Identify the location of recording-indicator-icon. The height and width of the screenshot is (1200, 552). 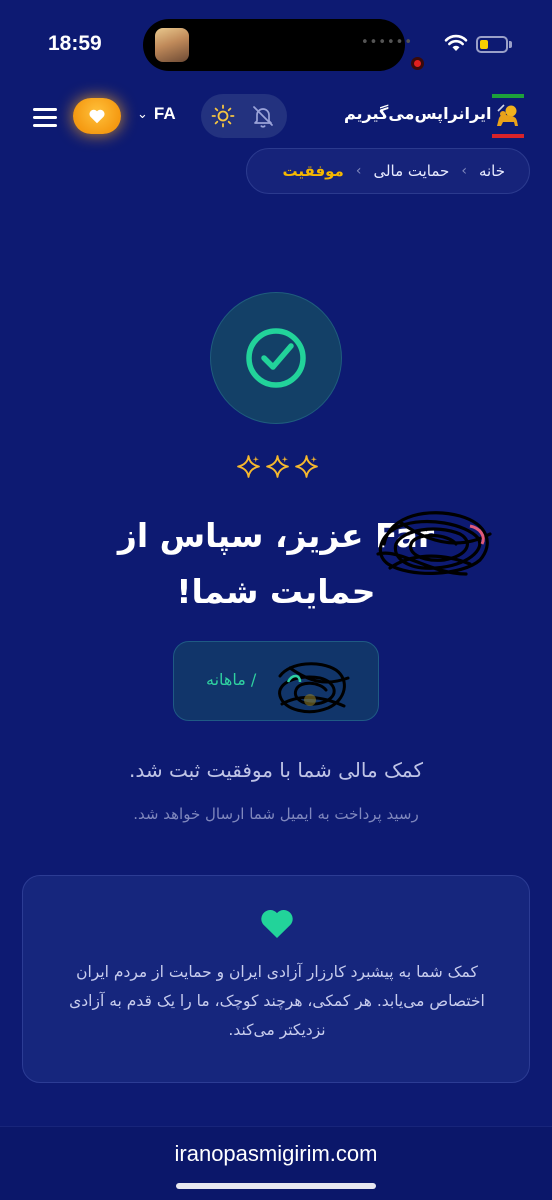
(417, 63).